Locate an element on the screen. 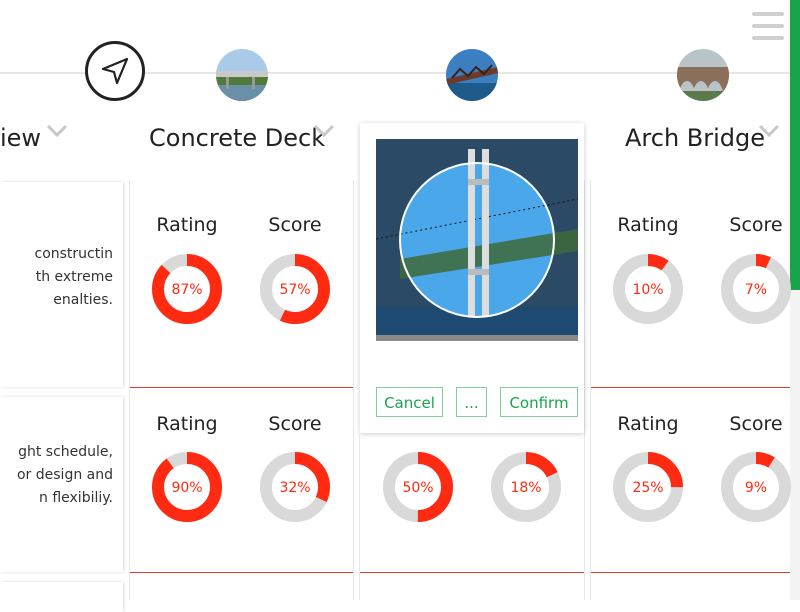 The width and height of the screenshot is (800, 612). gauge-value-label: 9% is located at coordinates (756, 488).